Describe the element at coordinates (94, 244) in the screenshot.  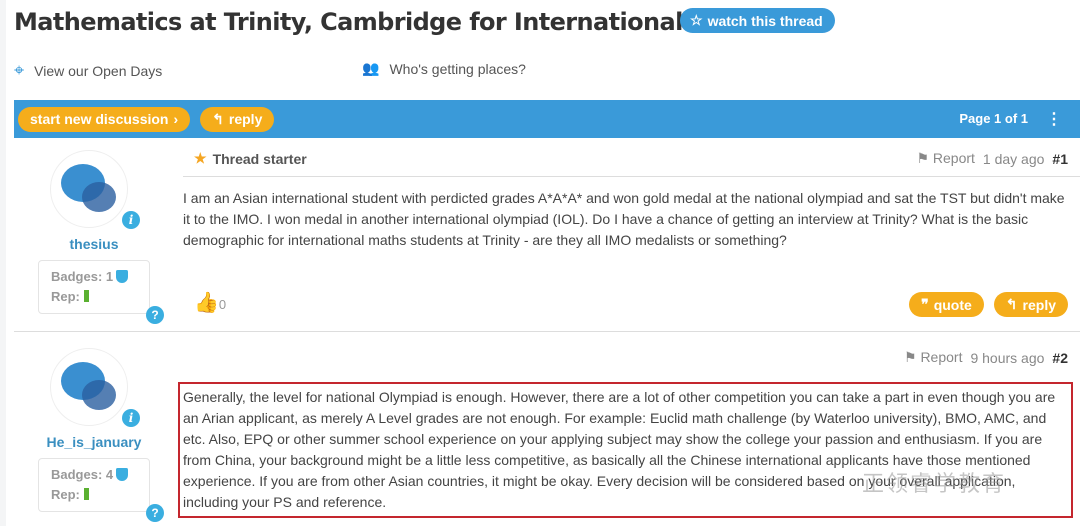
I see `username: thesius` at that location.